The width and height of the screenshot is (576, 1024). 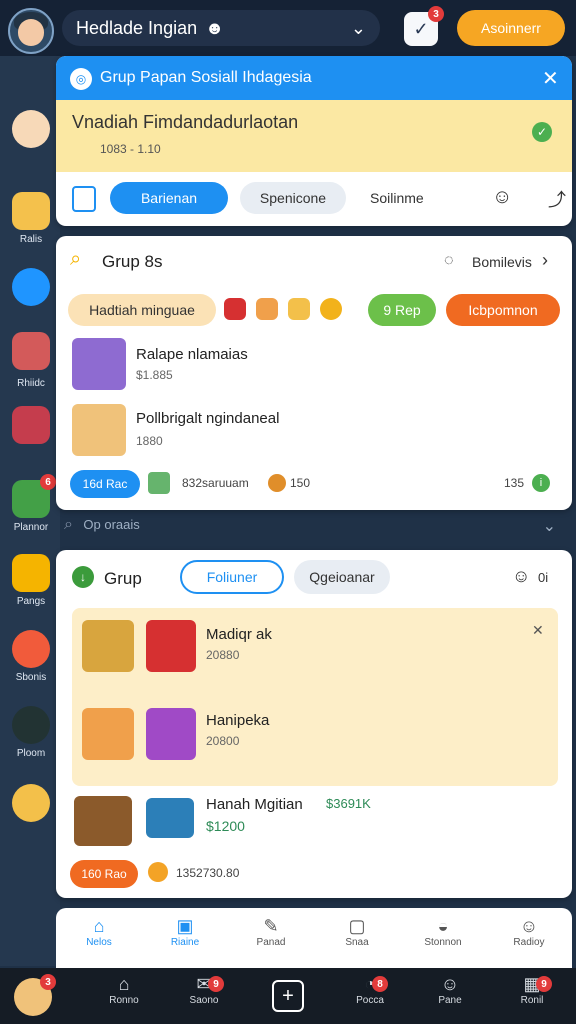 I want to click on edit-icon: ✎, so click(x=271, y=926).